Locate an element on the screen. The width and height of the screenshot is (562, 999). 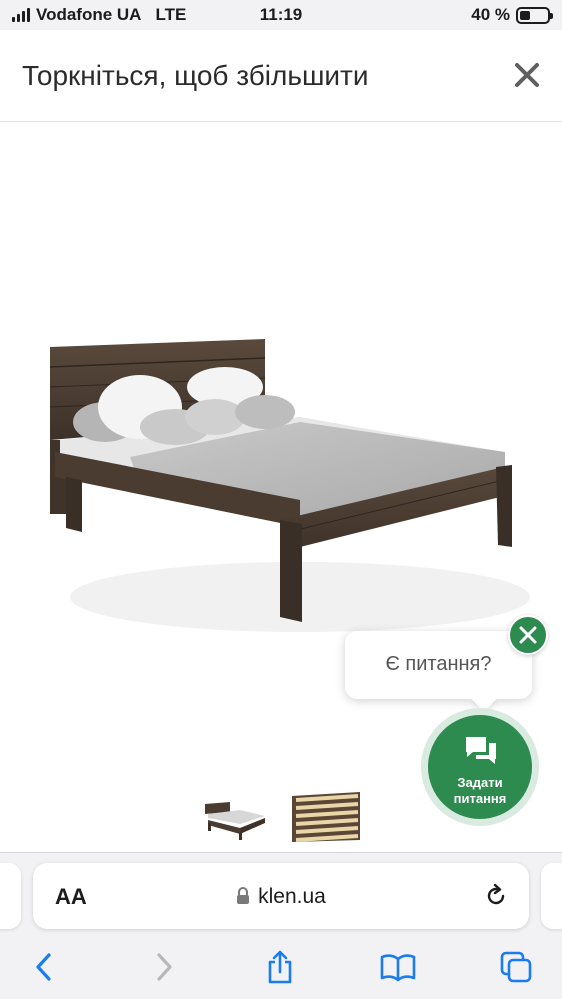
bookmarks-button is located at coordinates (398, 967).